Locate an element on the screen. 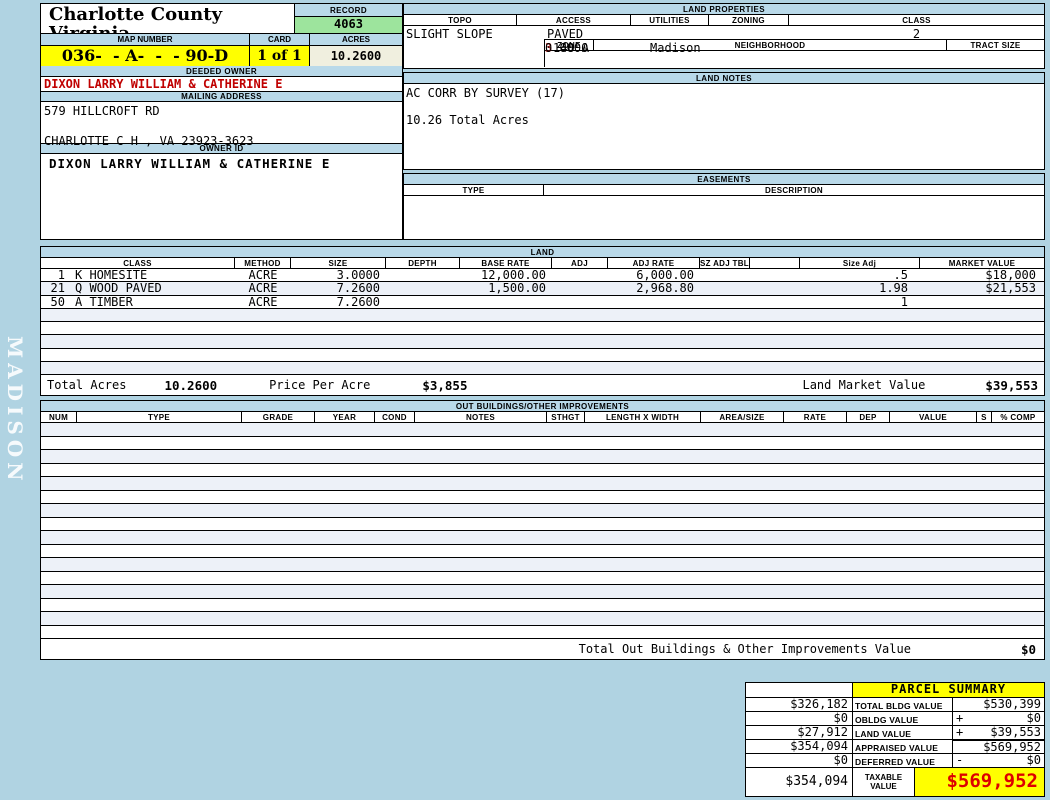  easement-description-header: DESCRIPTION is located at coordinates (794, 190).